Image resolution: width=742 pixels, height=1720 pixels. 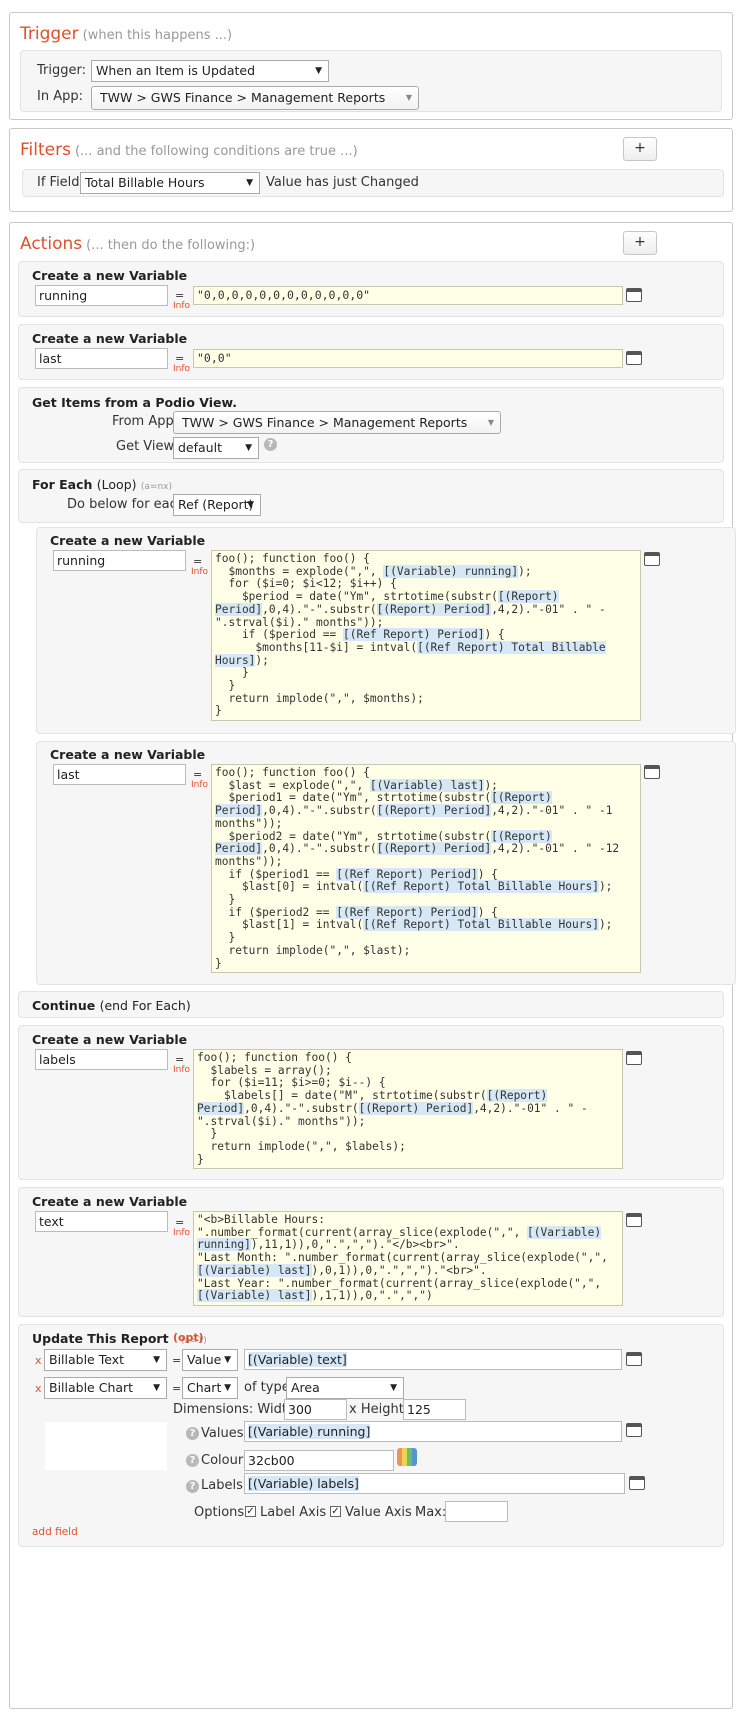 What do you see at coordinates (147, 446) in the screenshot?
I see `get-view-label: Get View:` at bounding box center [147, 446].